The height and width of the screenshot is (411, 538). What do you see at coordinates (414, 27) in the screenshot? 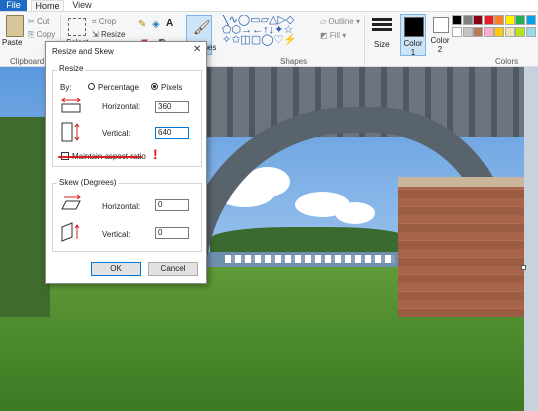
I see `color1-swatch` at bounding box center [414, 27].